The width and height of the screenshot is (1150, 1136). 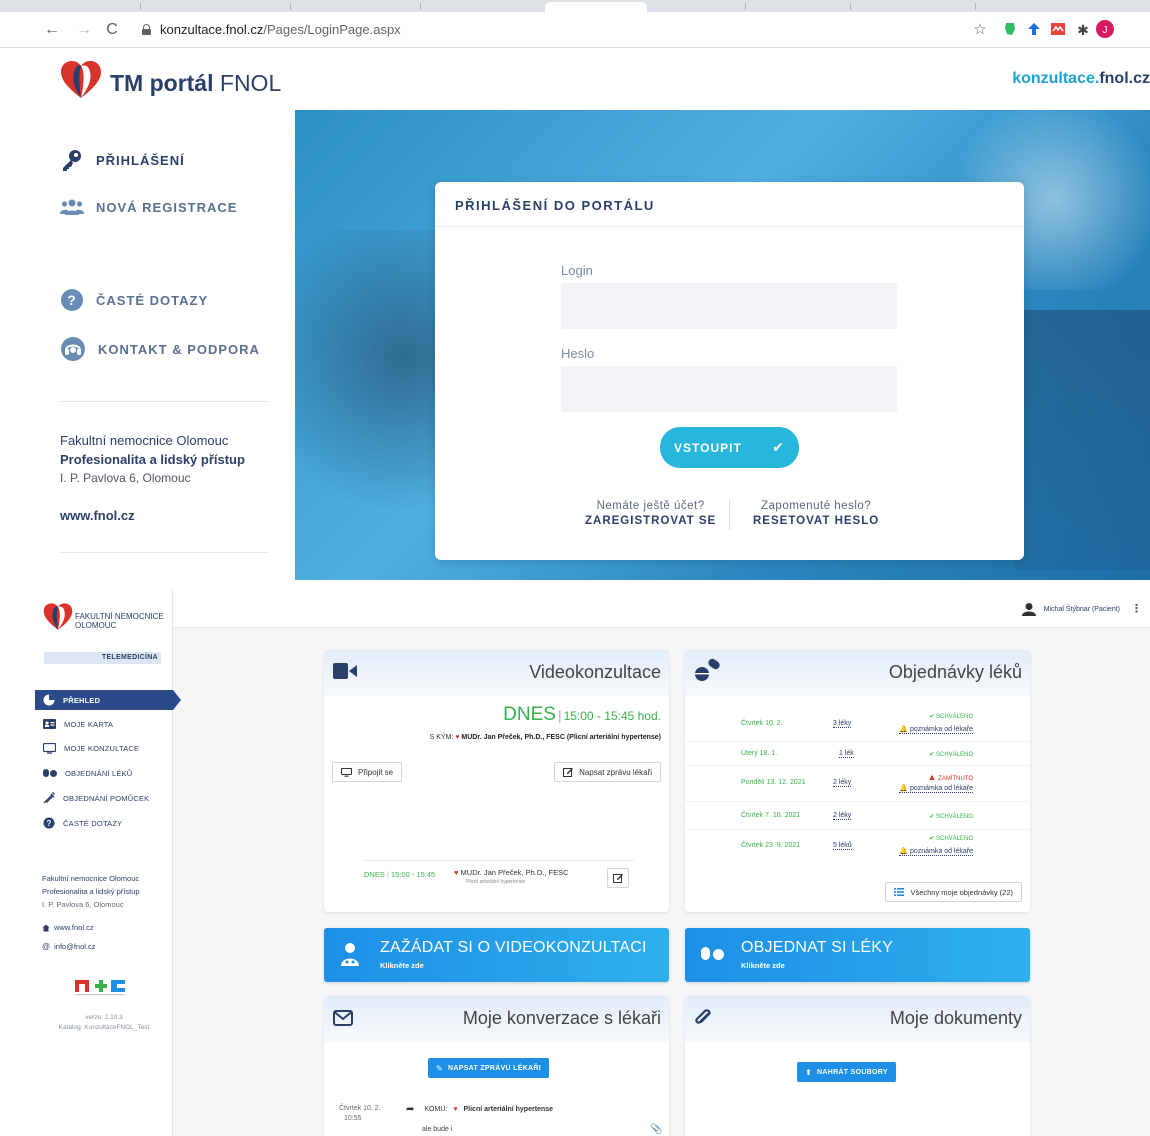 I want to click on card-title: Videokonzultace, so click(x=595, y=672).